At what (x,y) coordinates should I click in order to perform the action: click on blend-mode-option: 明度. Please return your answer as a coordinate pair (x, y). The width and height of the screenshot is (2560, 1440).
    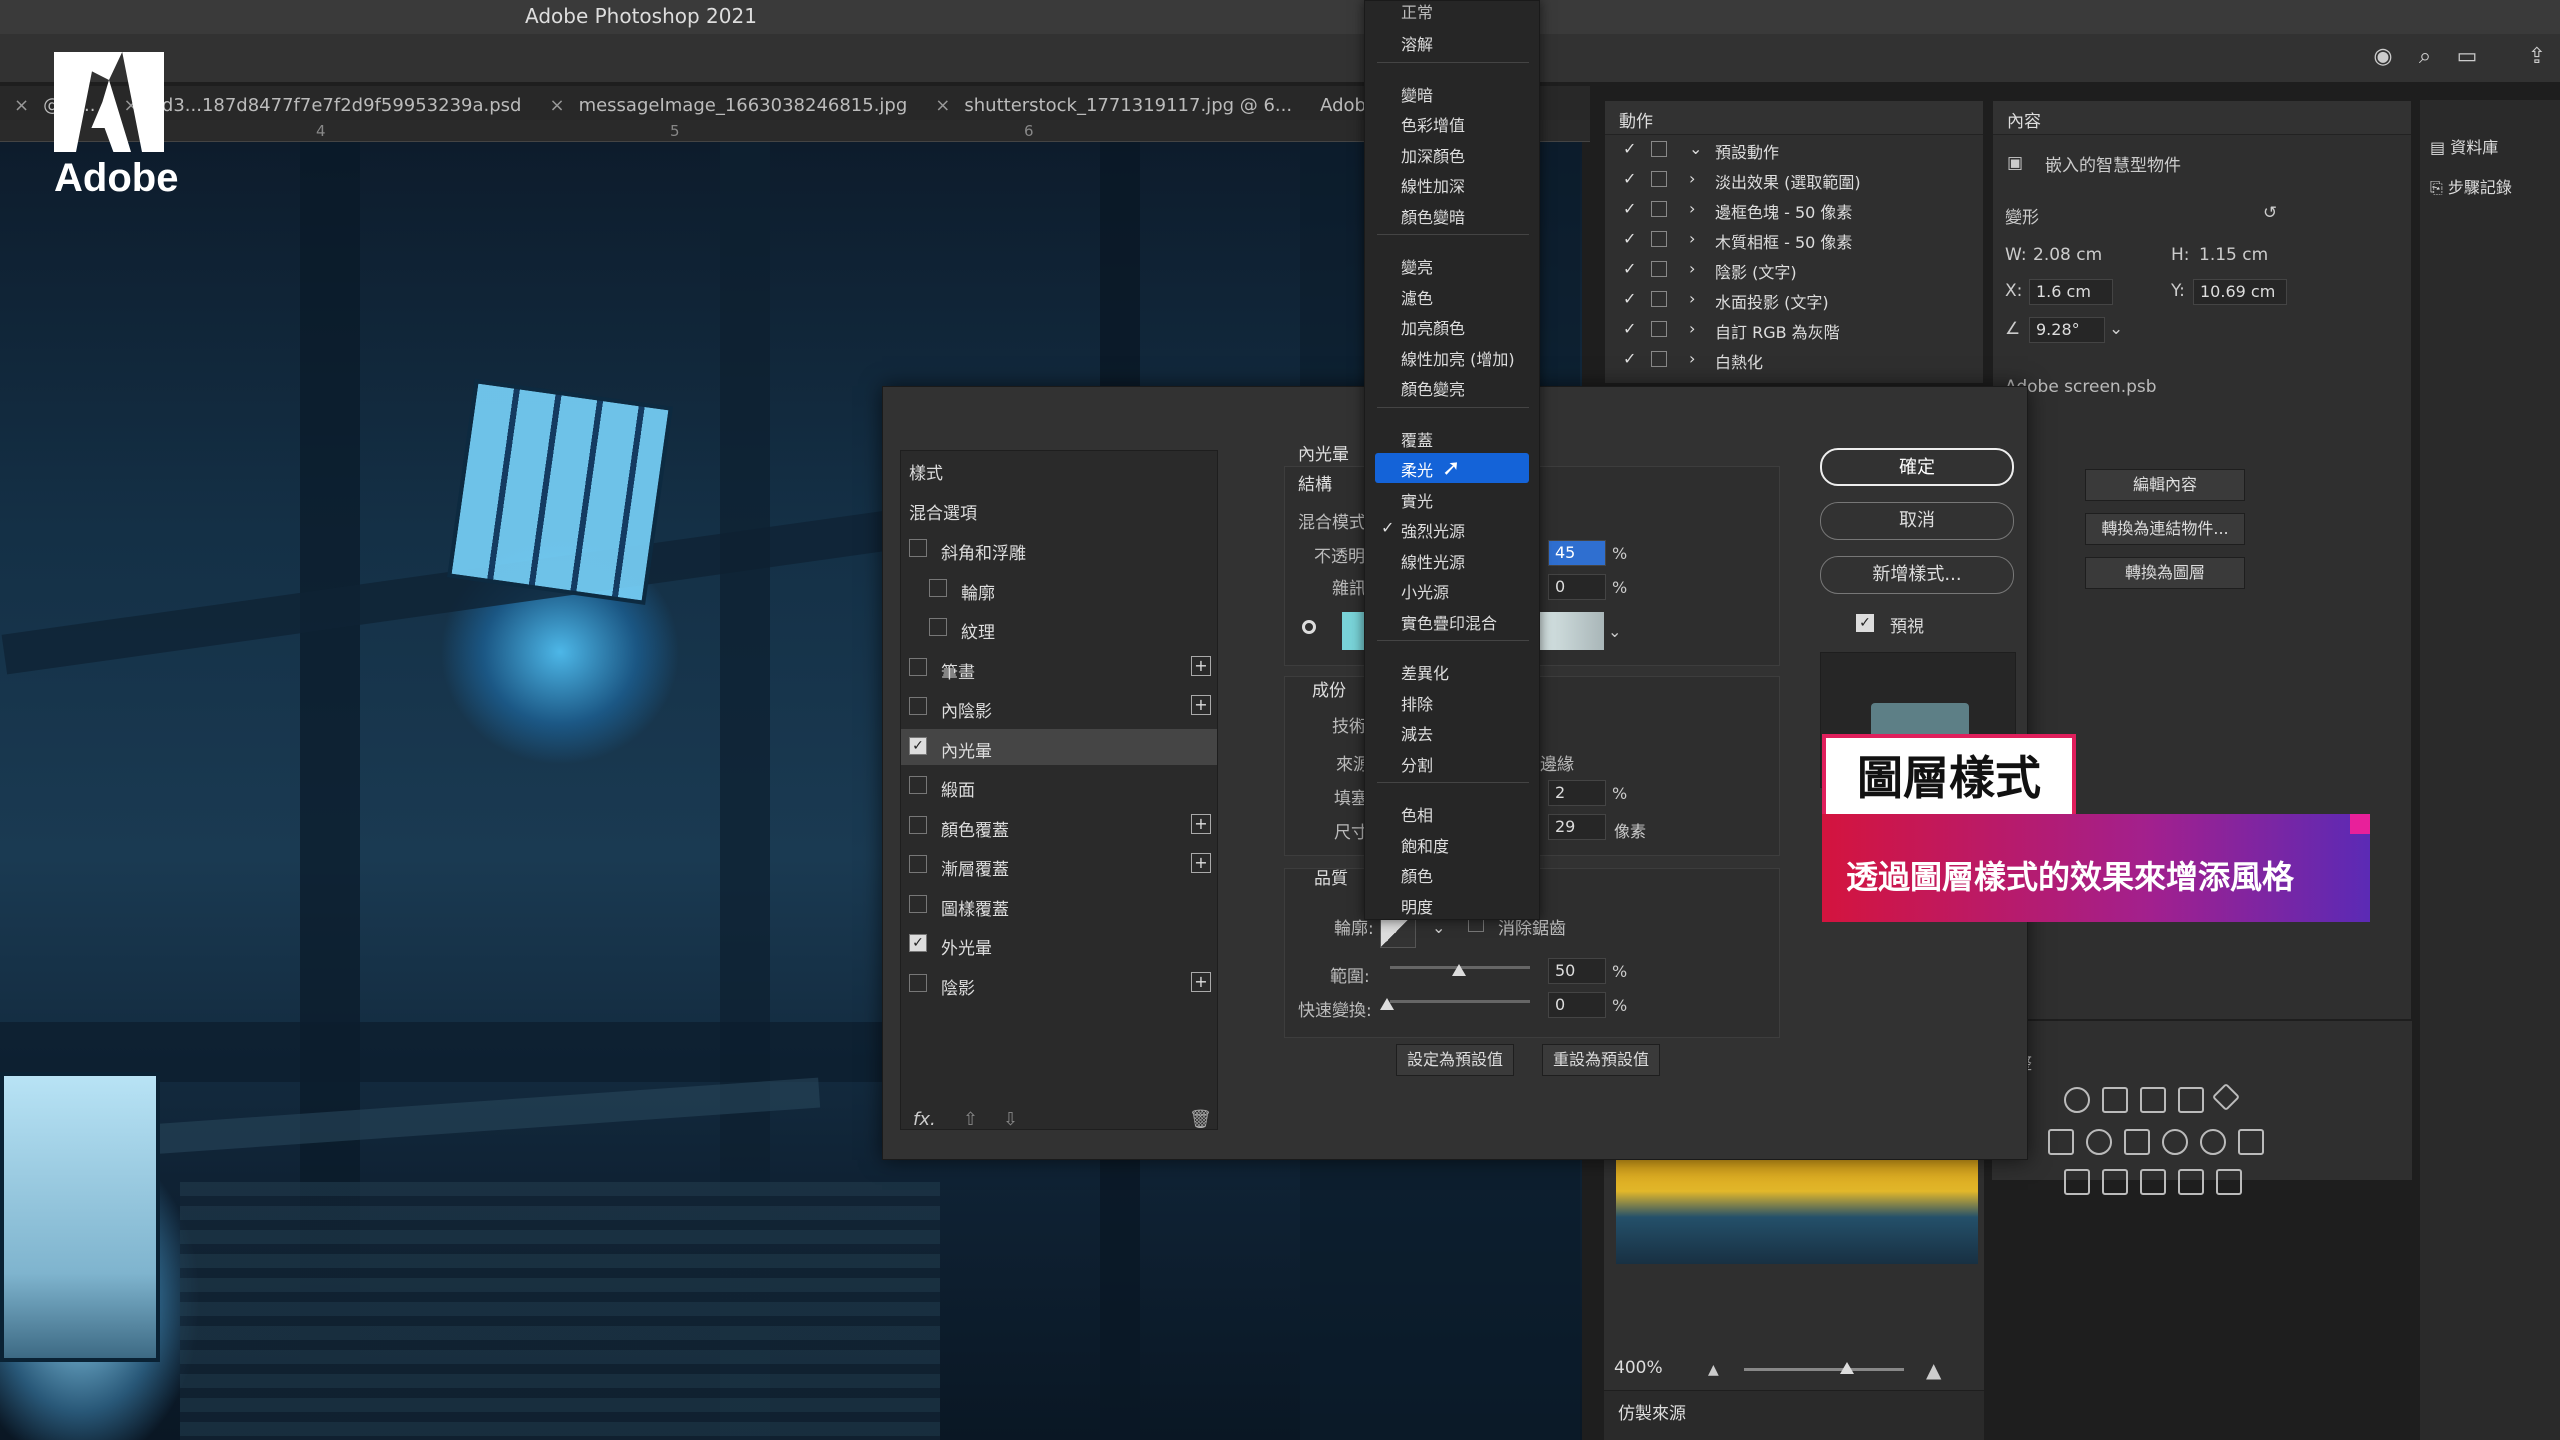
    Looking at the image, I should click on (1453, 905).